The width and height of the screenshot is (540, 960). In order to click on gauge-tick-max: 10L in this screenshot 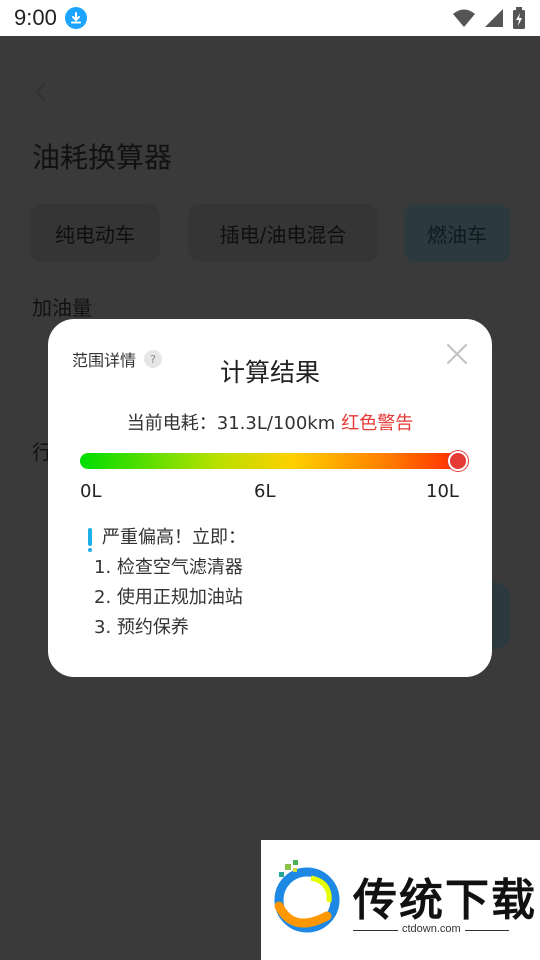, I will do `click(442, 491)`.